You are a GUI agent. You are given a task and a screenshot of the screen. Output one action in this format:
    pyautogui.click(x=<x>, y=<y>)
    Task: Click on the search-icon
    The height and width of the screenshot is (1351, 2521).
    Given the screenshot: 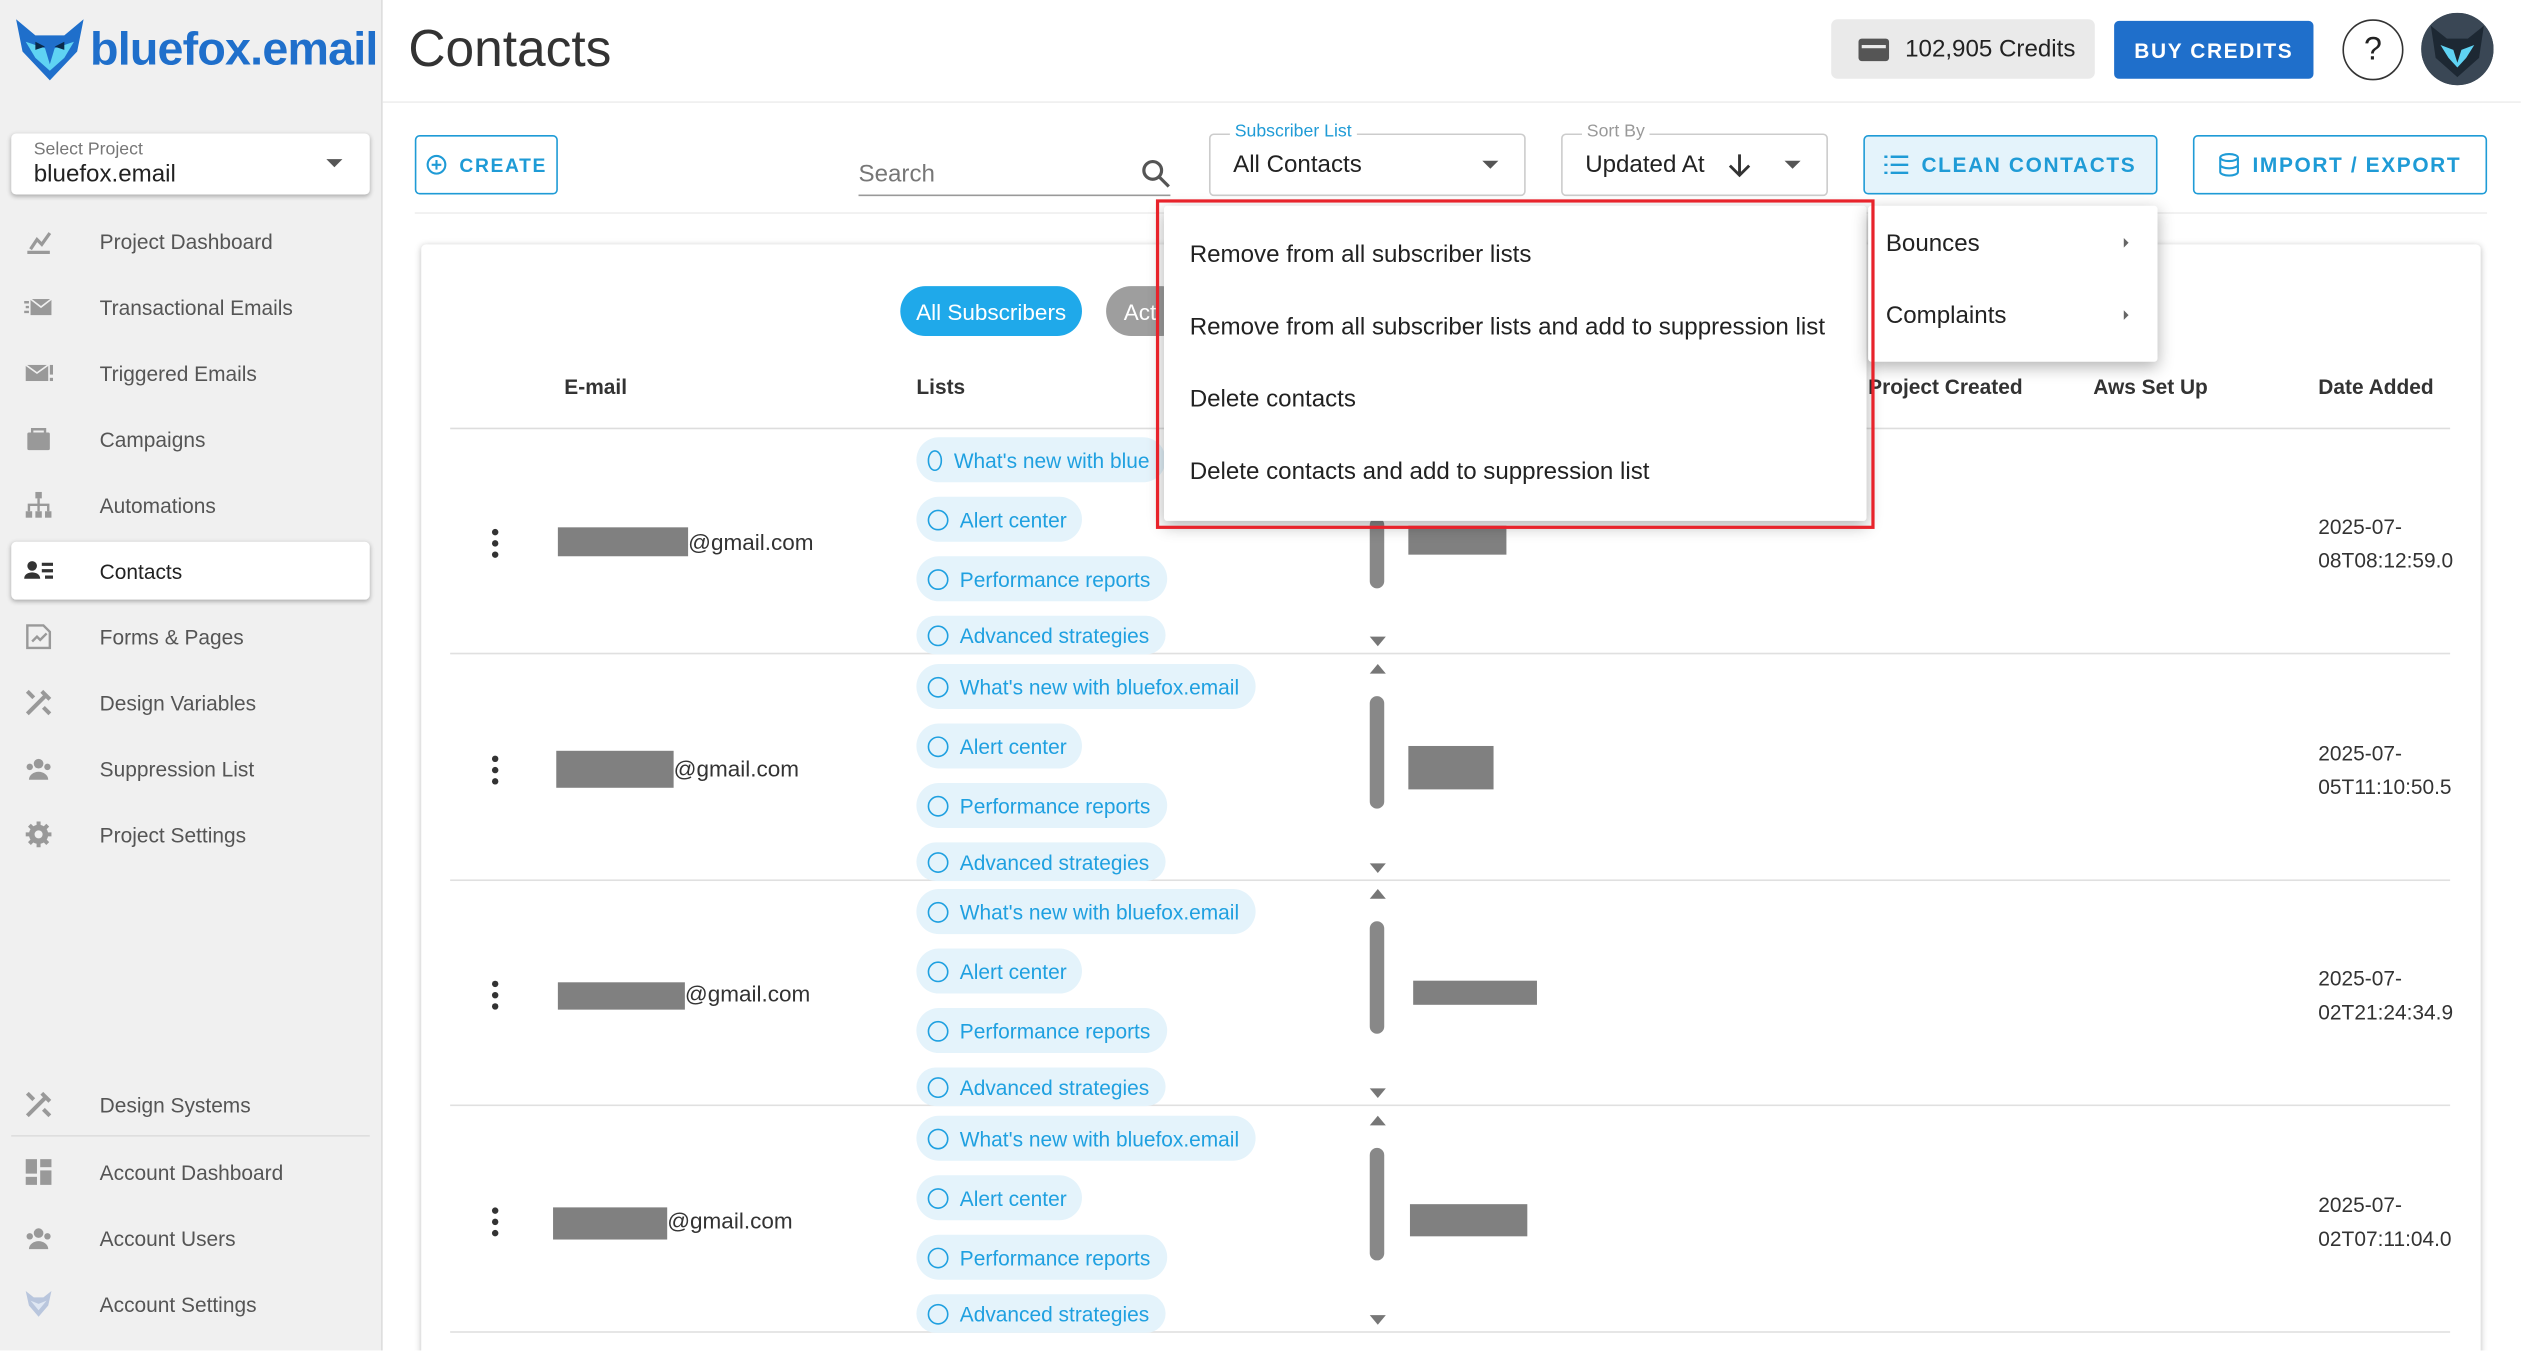 What is the action you would take?
    pyautogui.click(x=1155, y=177)
    